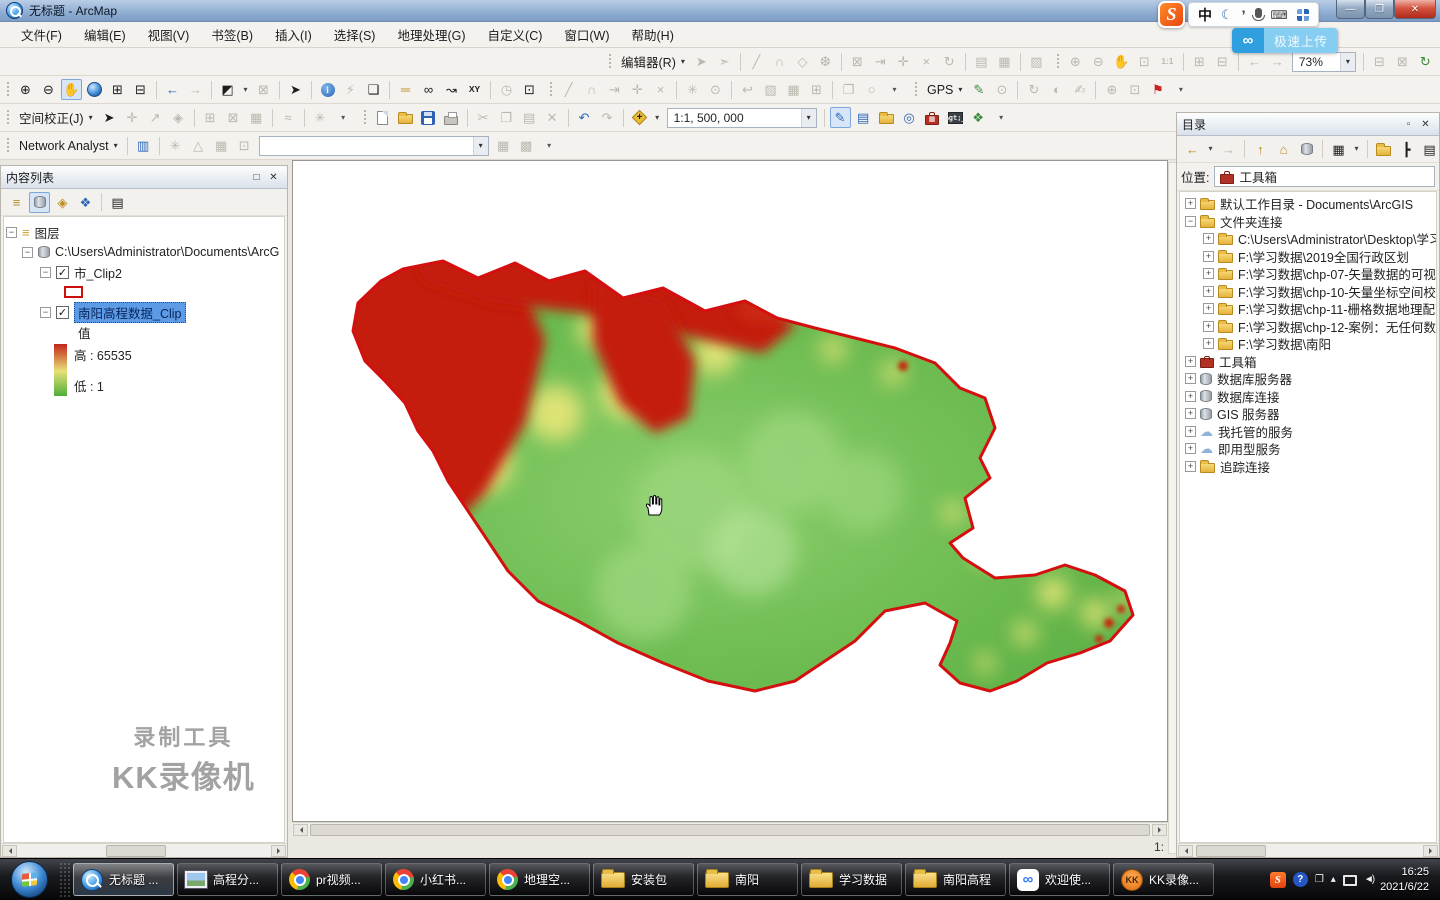 This screenshot has height=900, width=1440. Describe the element at coordinates (144, 232) in the screenshot. I see `toc-item-layers: − ≡ 图层` at that location.